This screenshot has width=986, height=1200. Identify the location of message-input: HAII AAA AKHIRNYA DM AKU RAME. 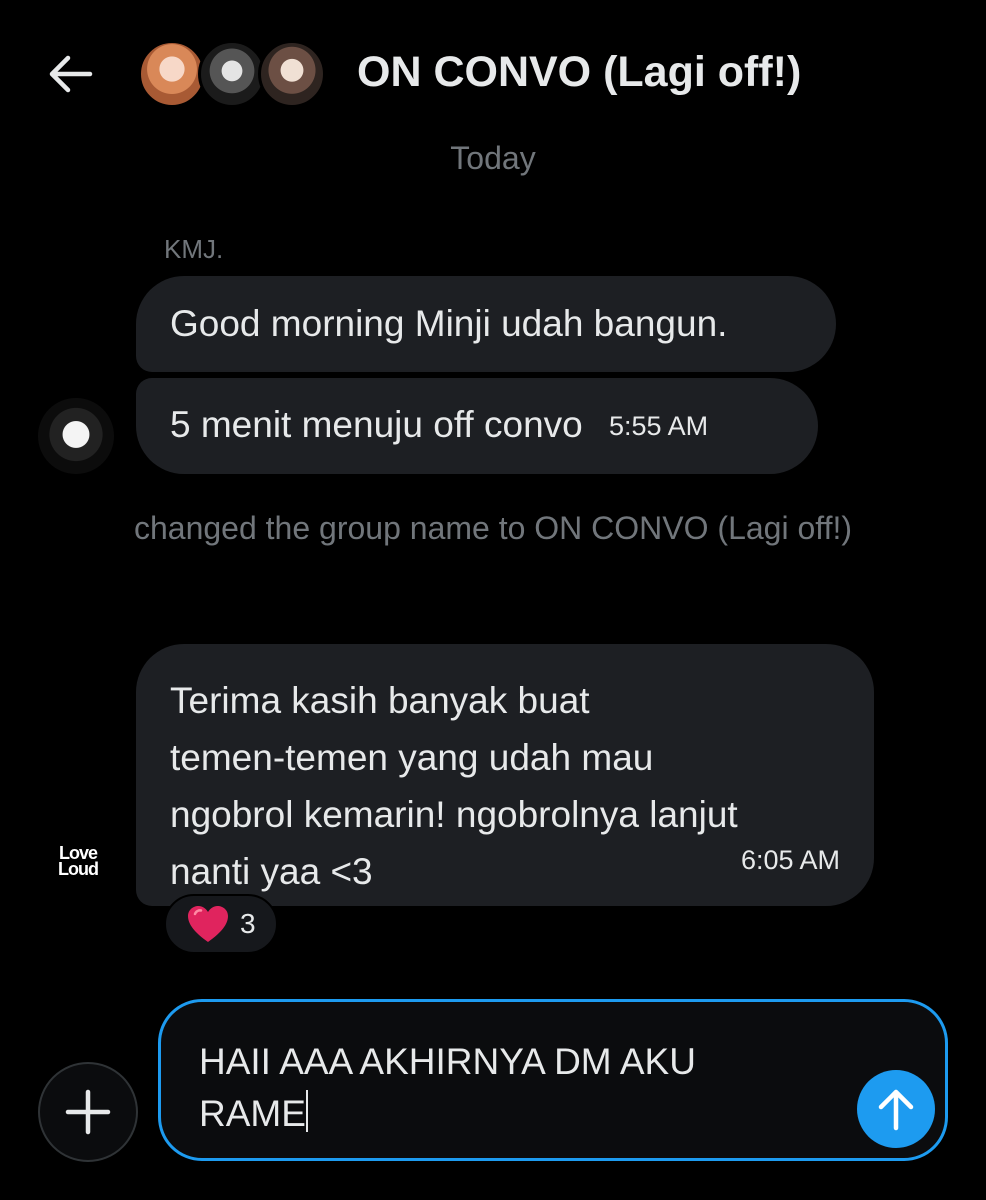
(519, 1088).